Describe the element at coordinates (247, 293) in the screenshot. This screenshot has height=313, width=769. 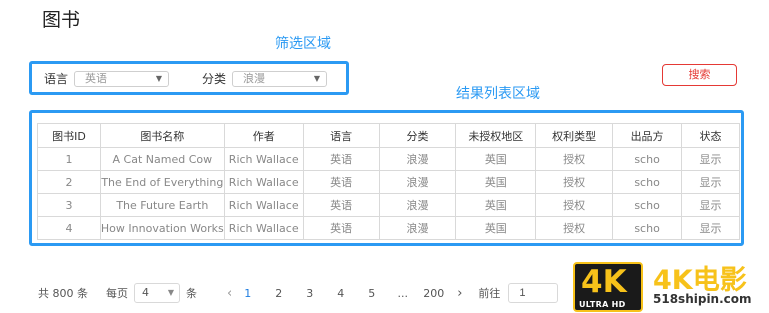
I see `page-number: 1` at that location.